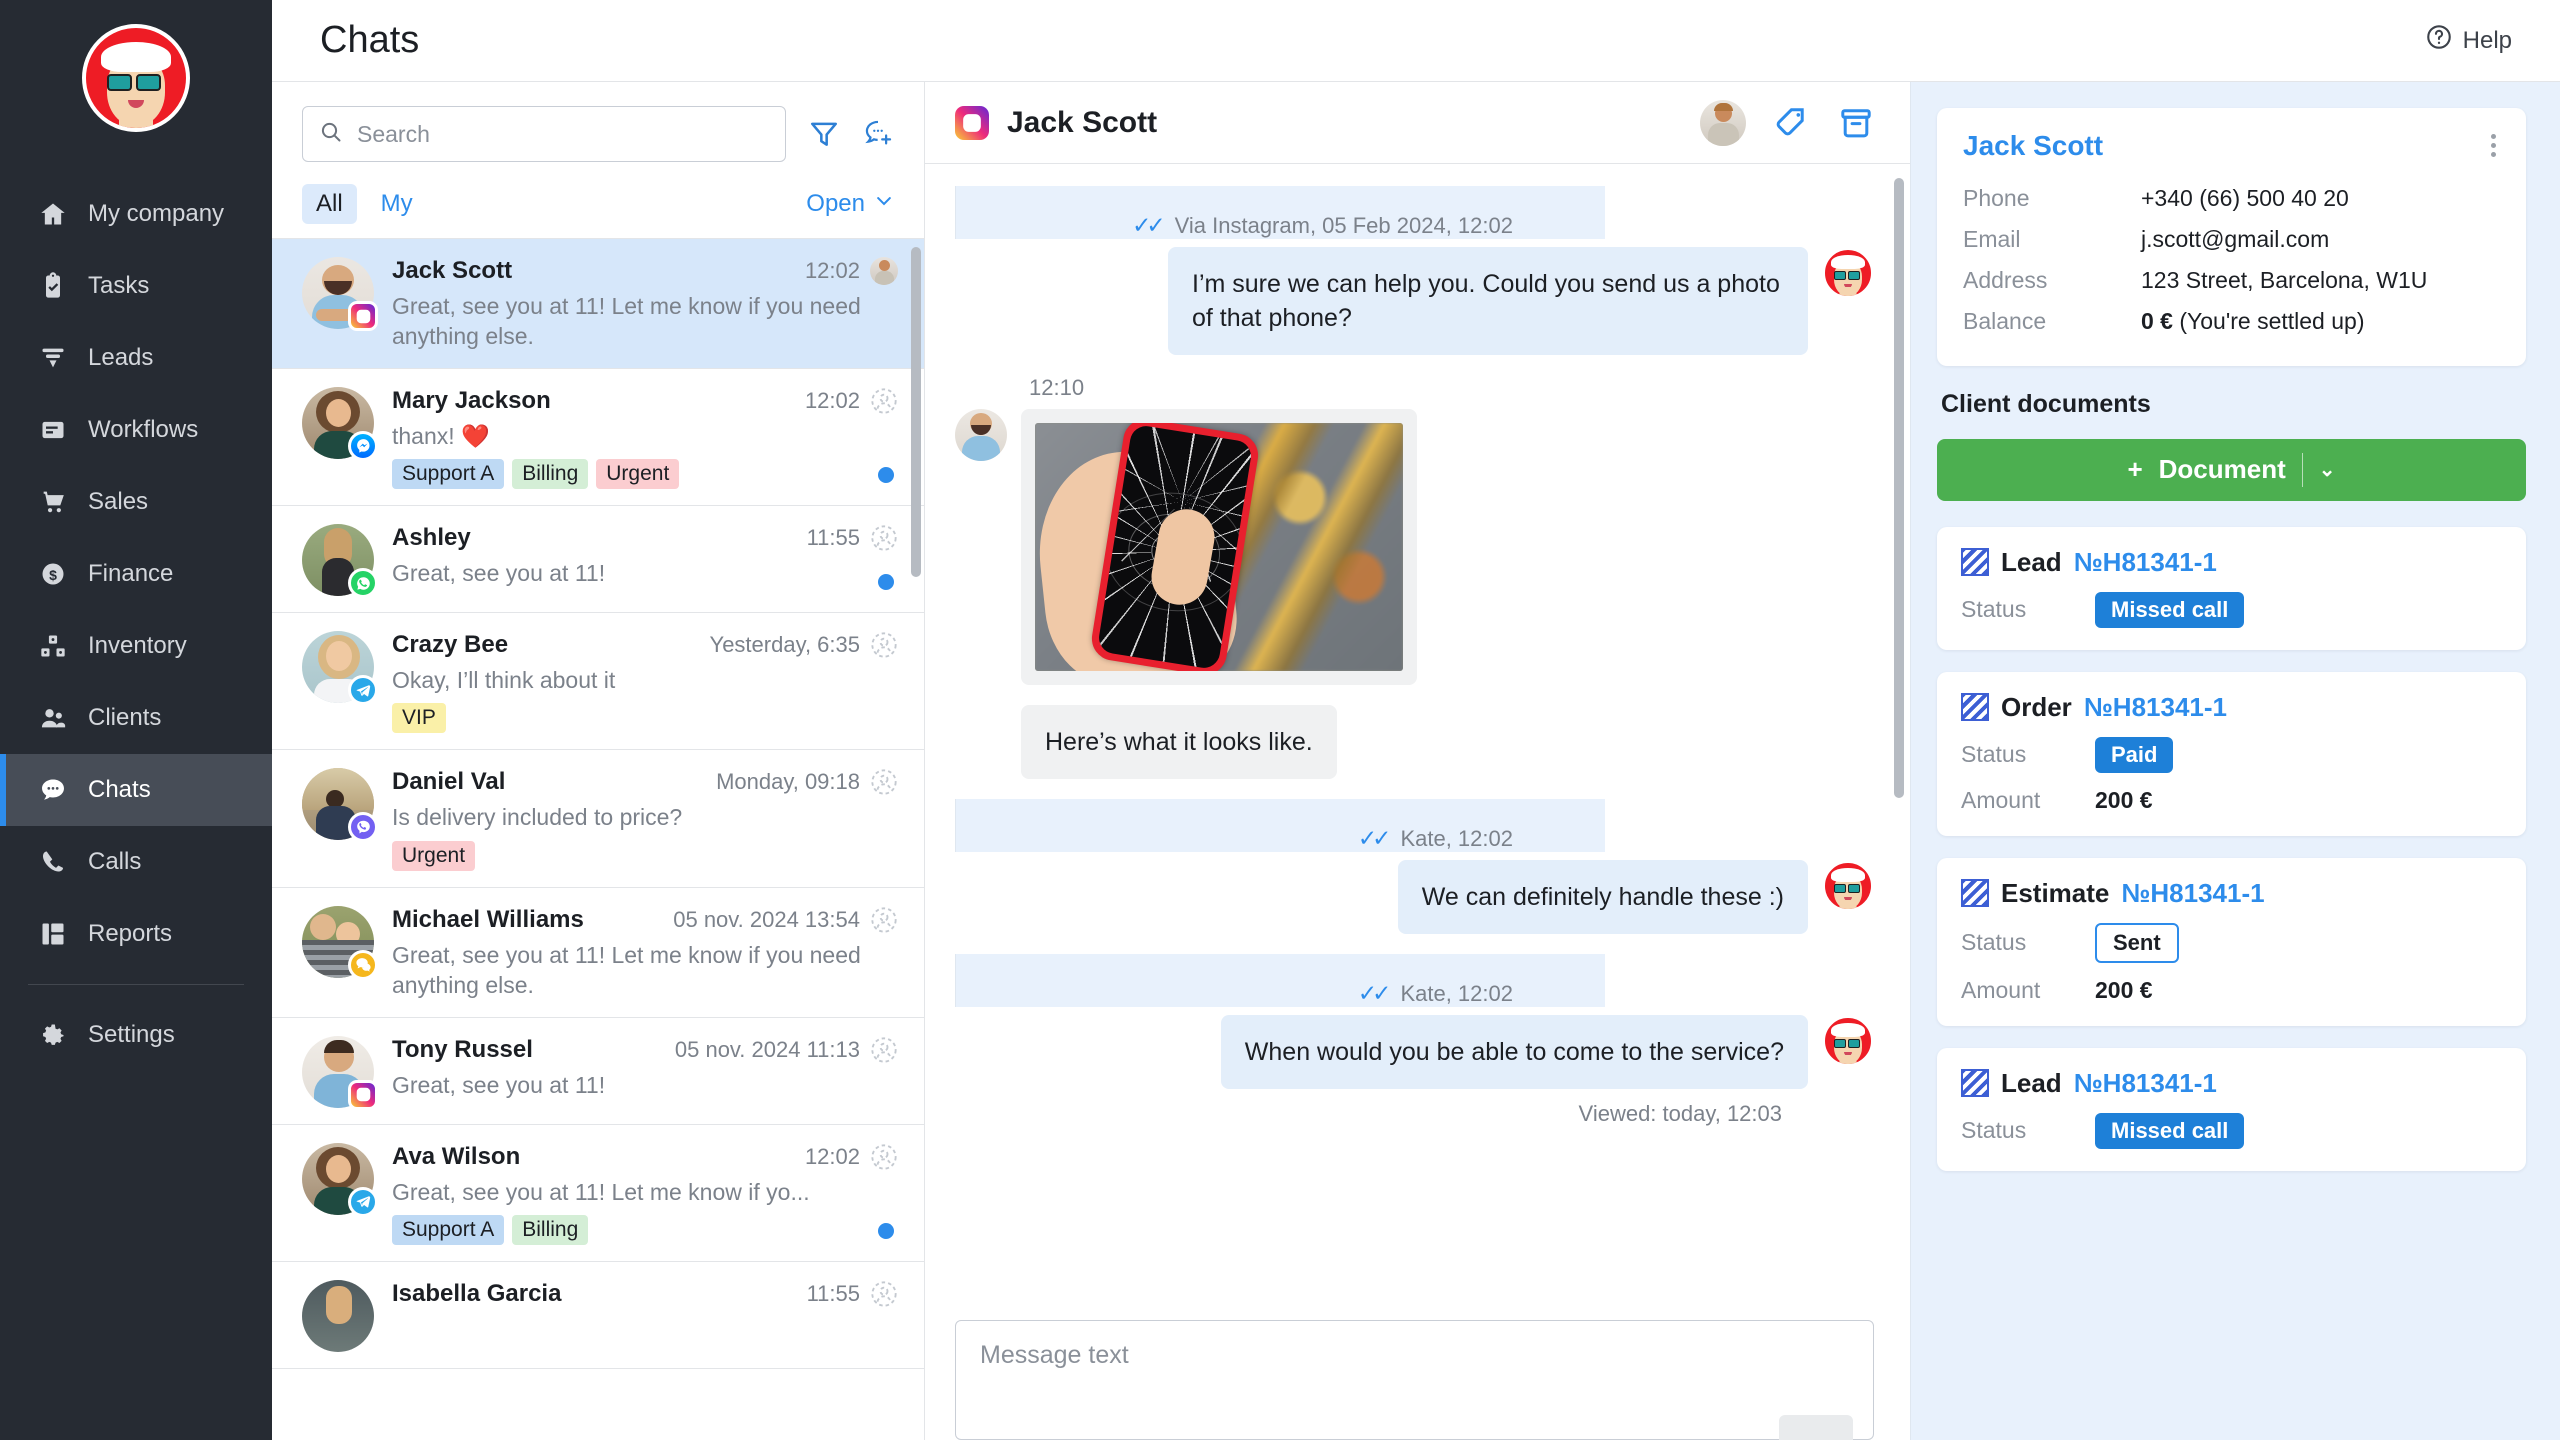 This screenshot has width=2560, height=1440. I want to click on chat-item-top: Mary Jackson 12:02, so click(645, 401).